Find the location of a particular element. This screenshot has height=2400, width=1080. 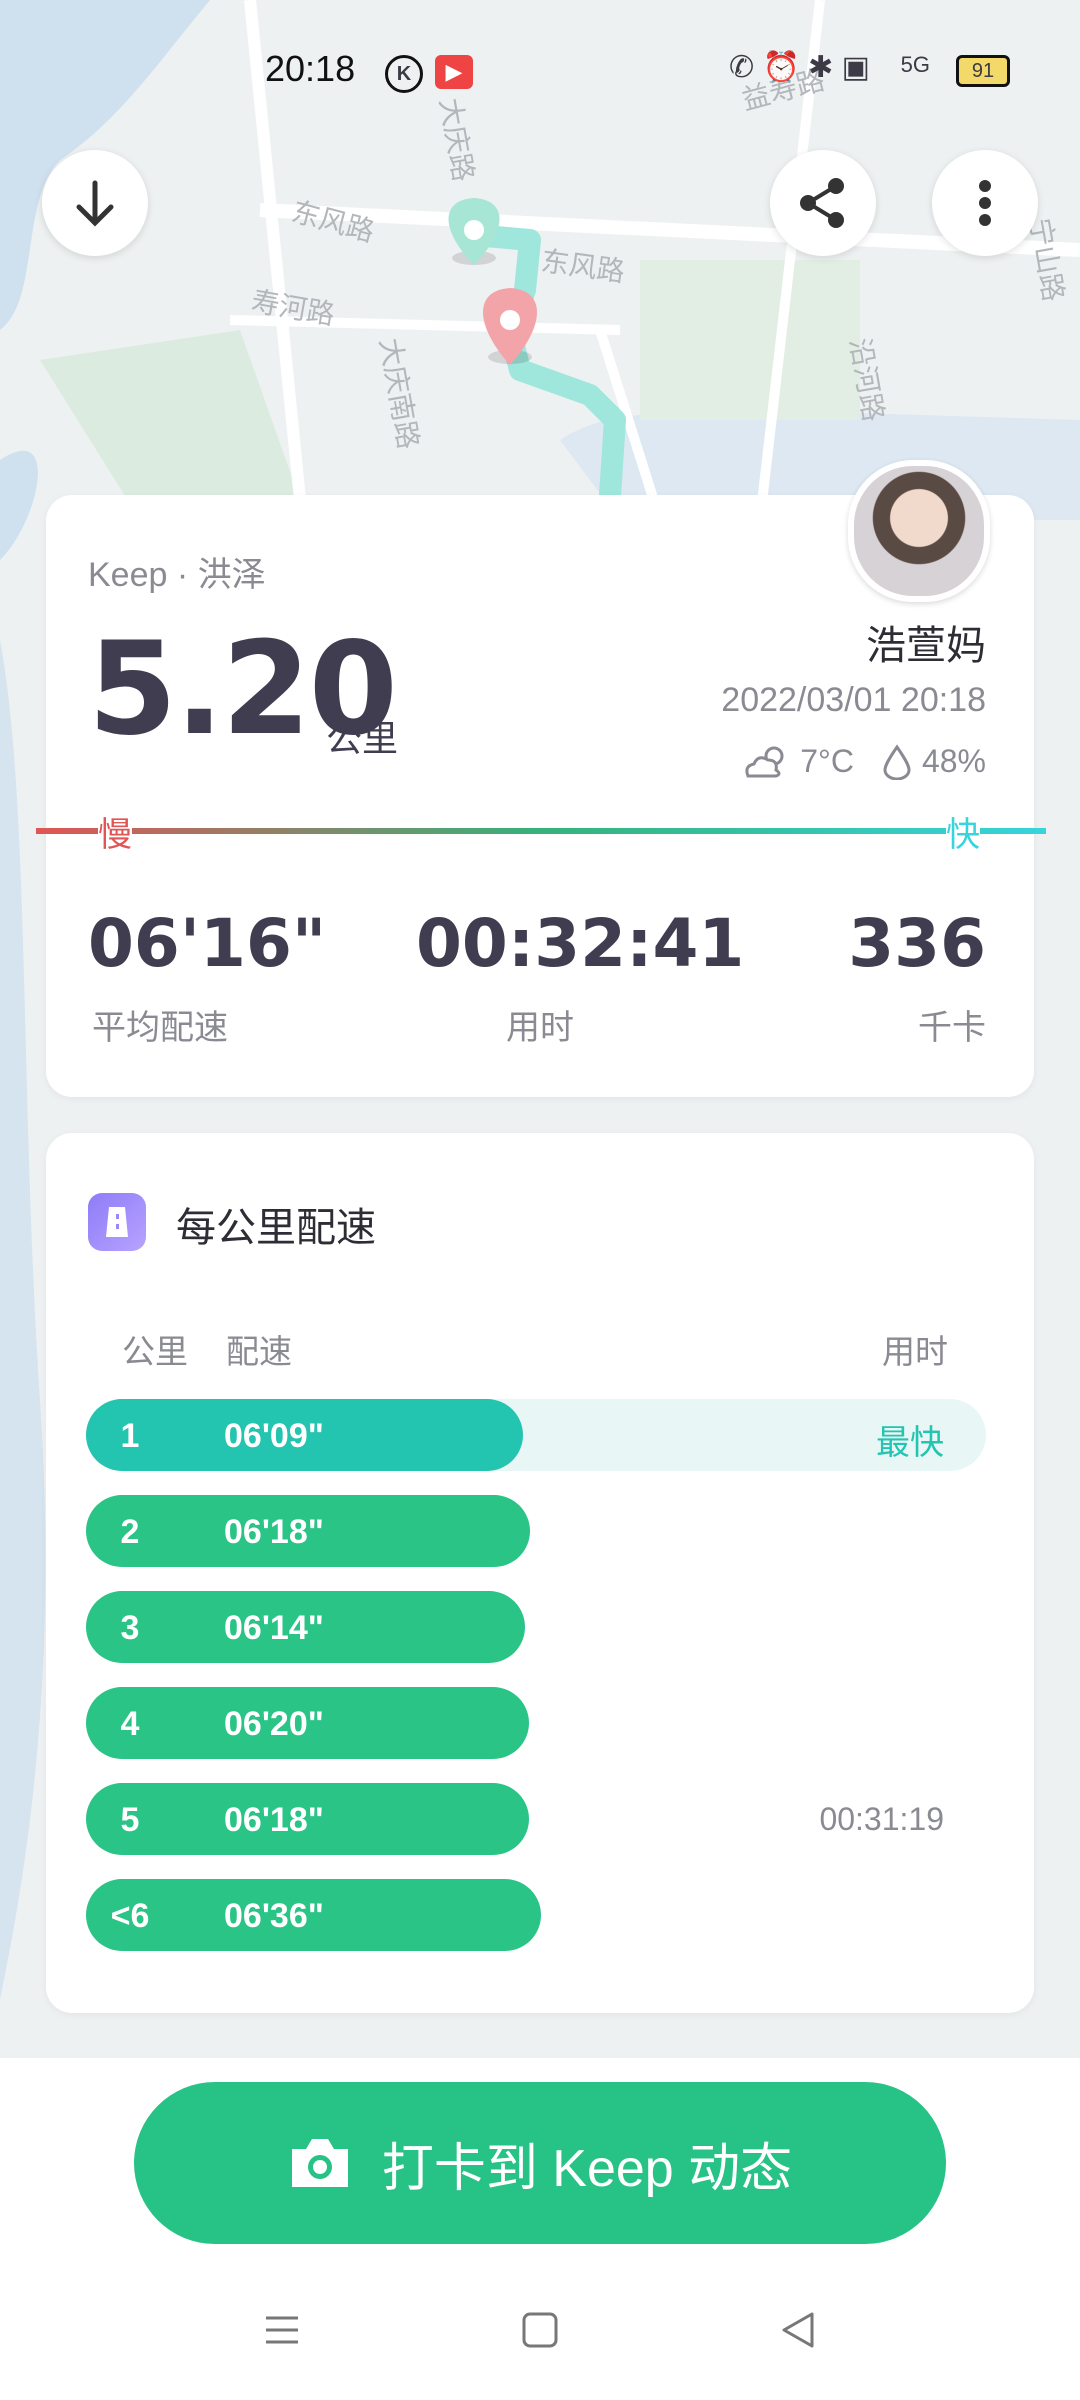

duration-value: 00:32:41 is located at coordinates (580, 943).